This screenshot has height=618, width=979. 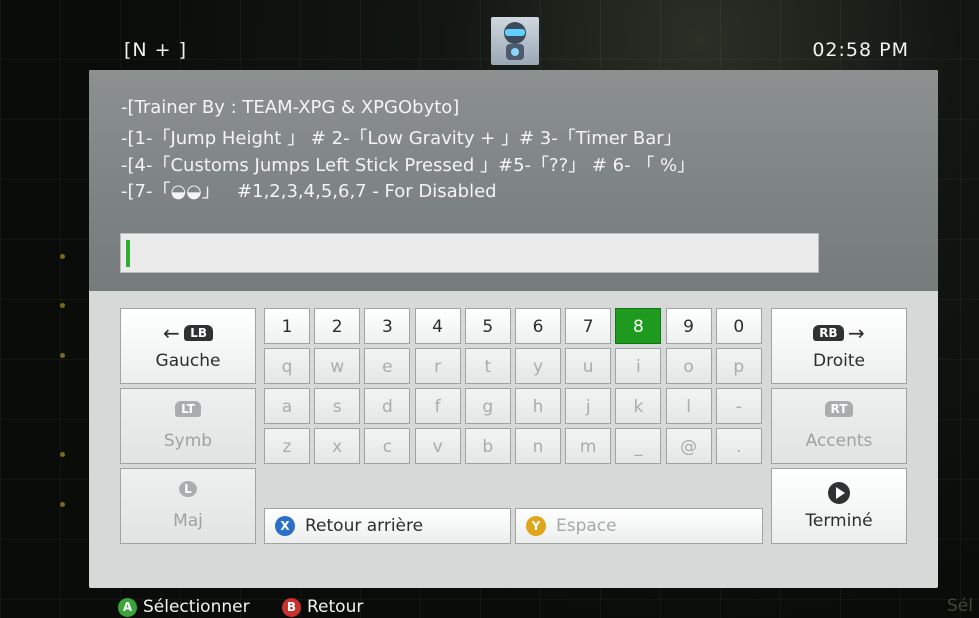 What do you see at coordinates (536, 526) in the screenshot?
I see `y-button-icon: Y` at bounding box center [536, 526].